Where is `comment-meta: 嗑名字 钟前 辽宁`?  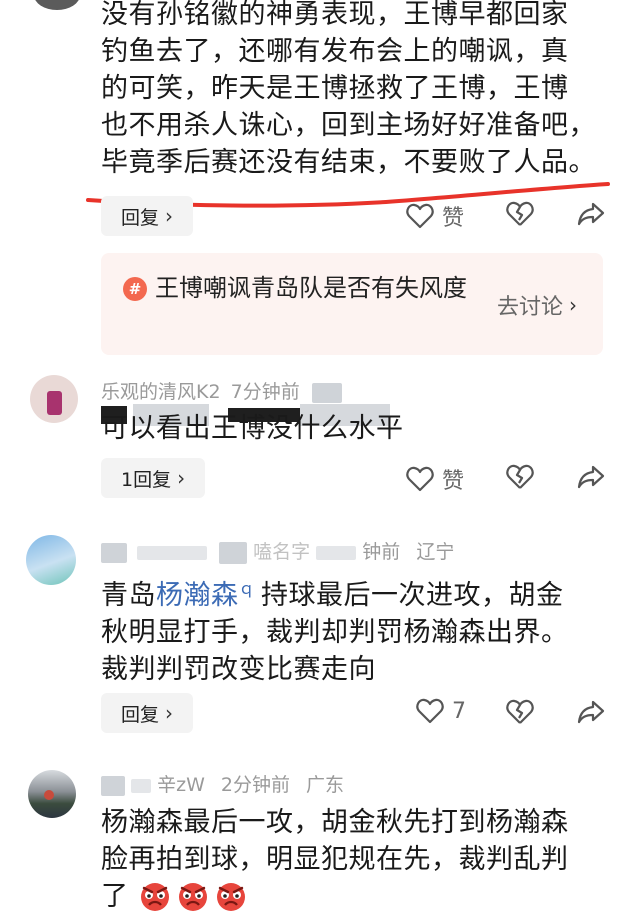
comment-meta: 嗑名字 钟前 辽宁 is located at coordinates (277, 550).